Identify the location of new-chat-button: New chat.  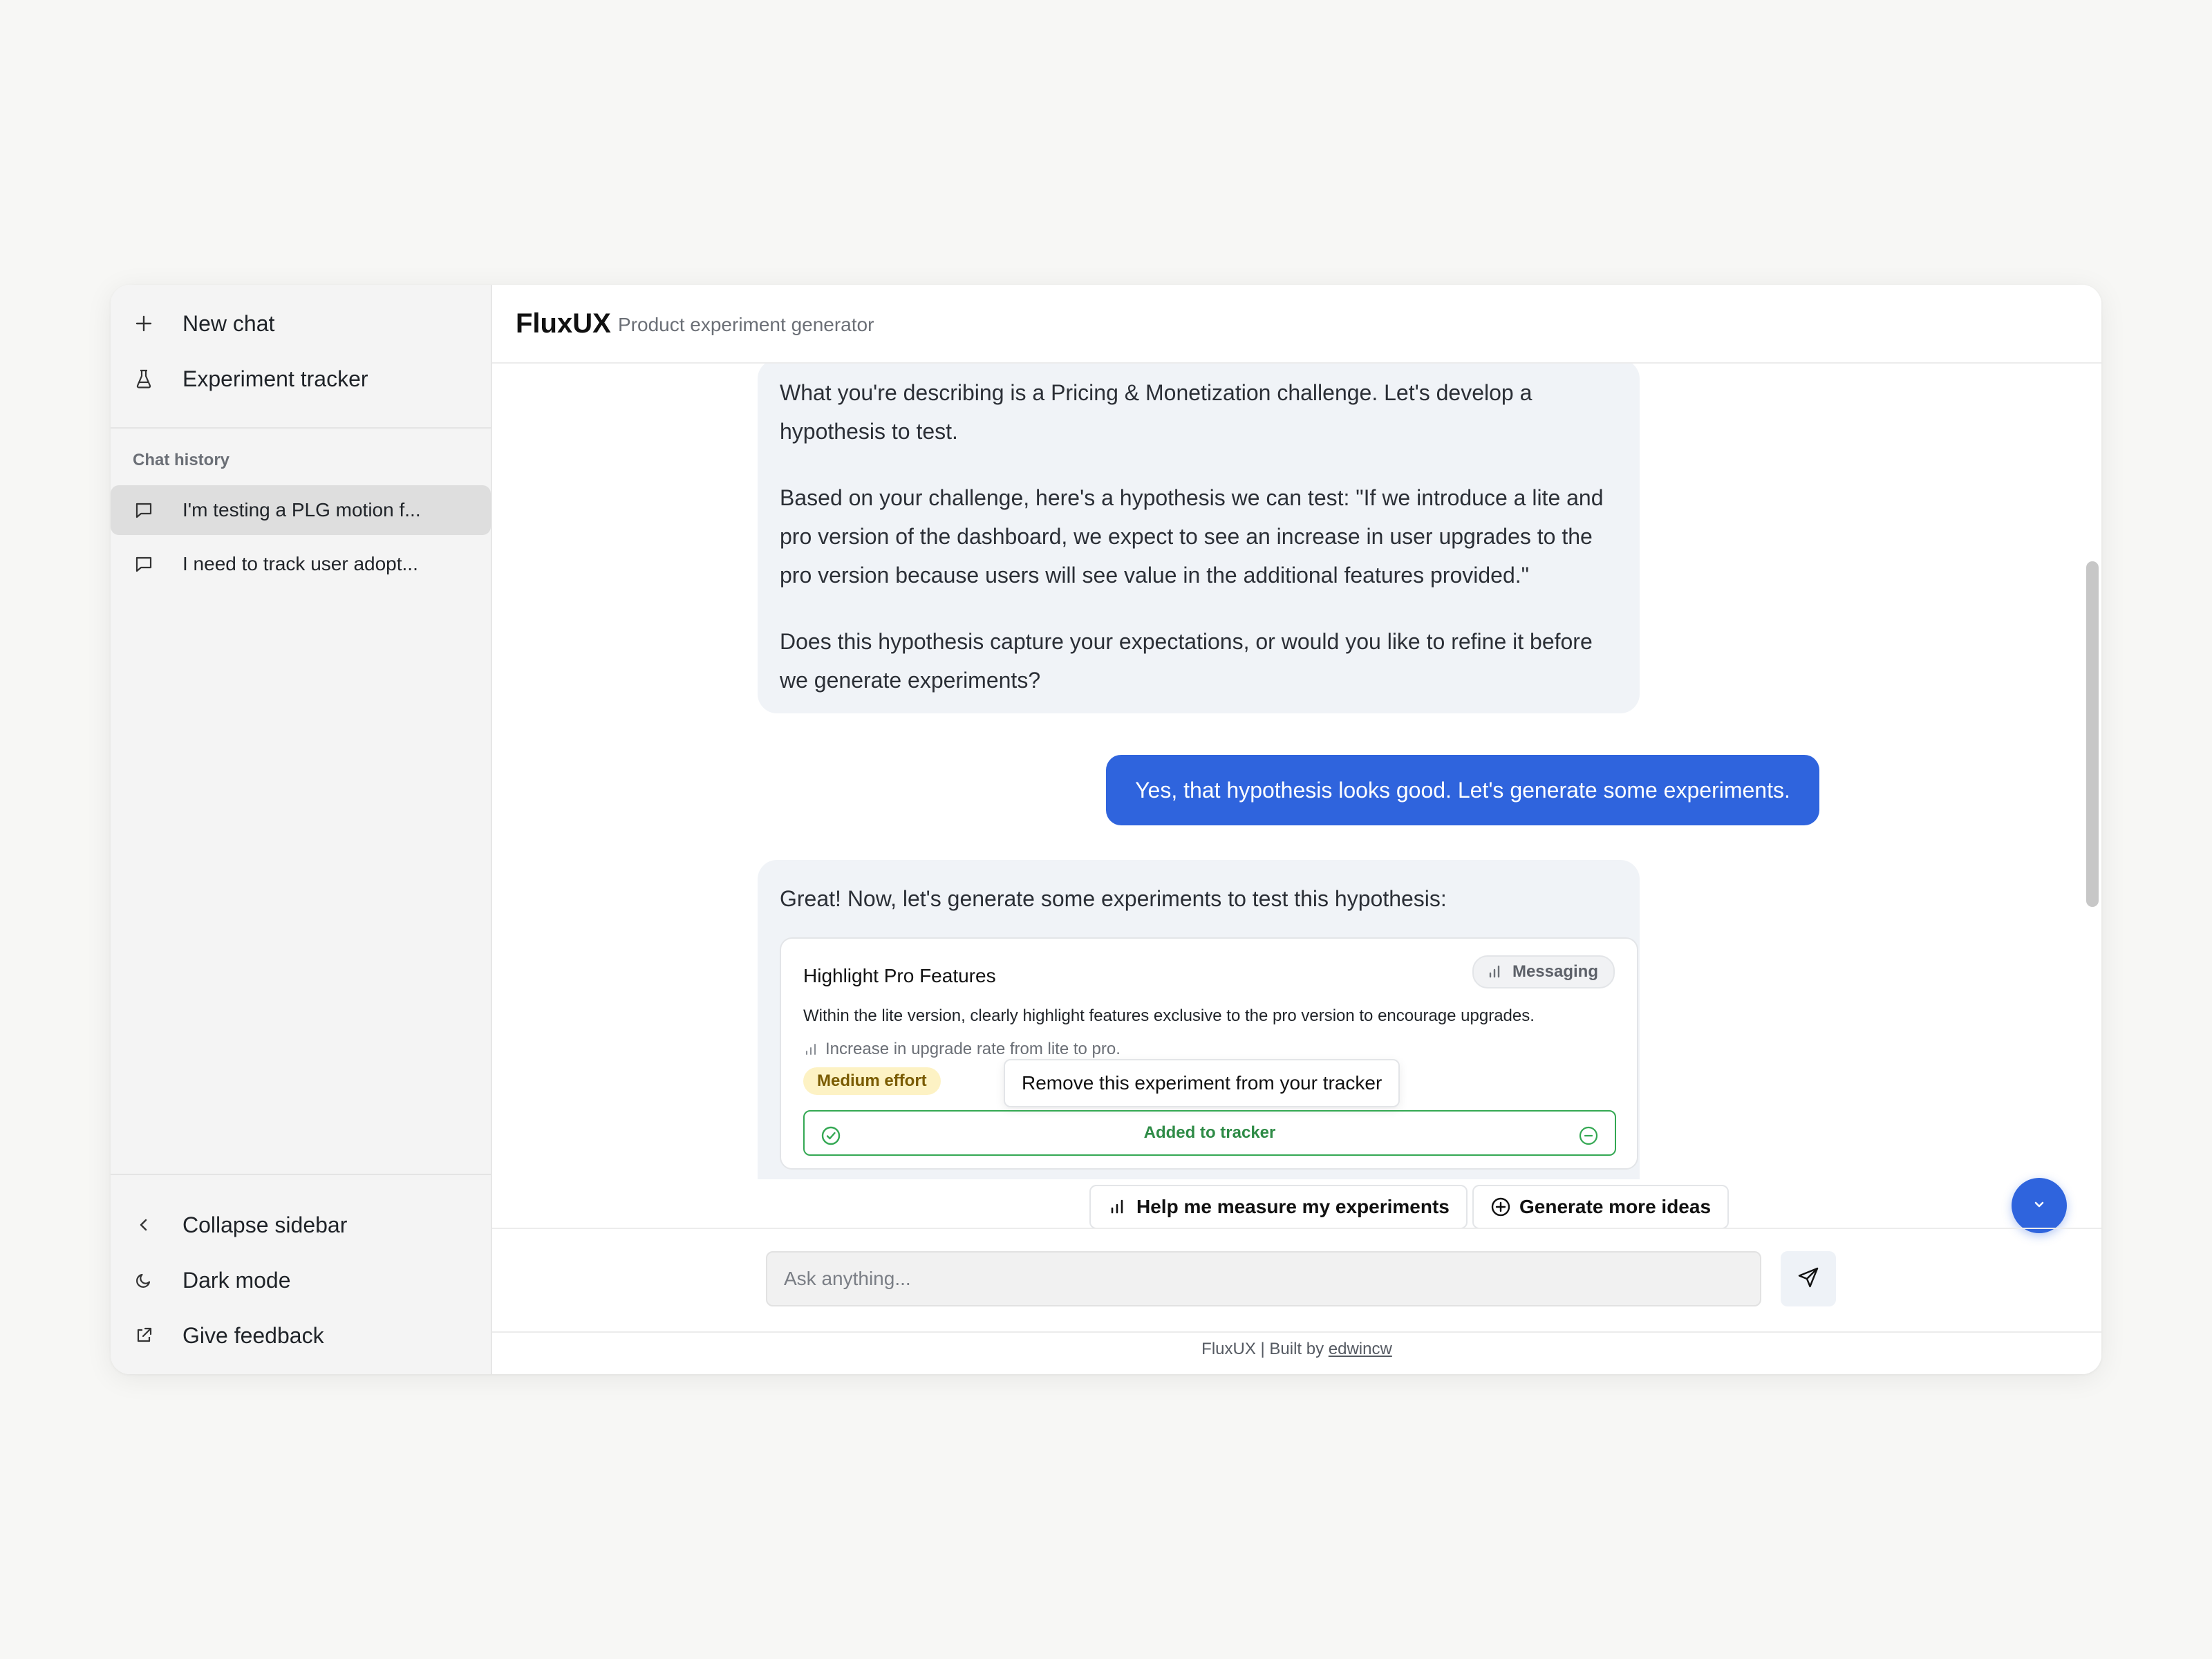
(301, 323).